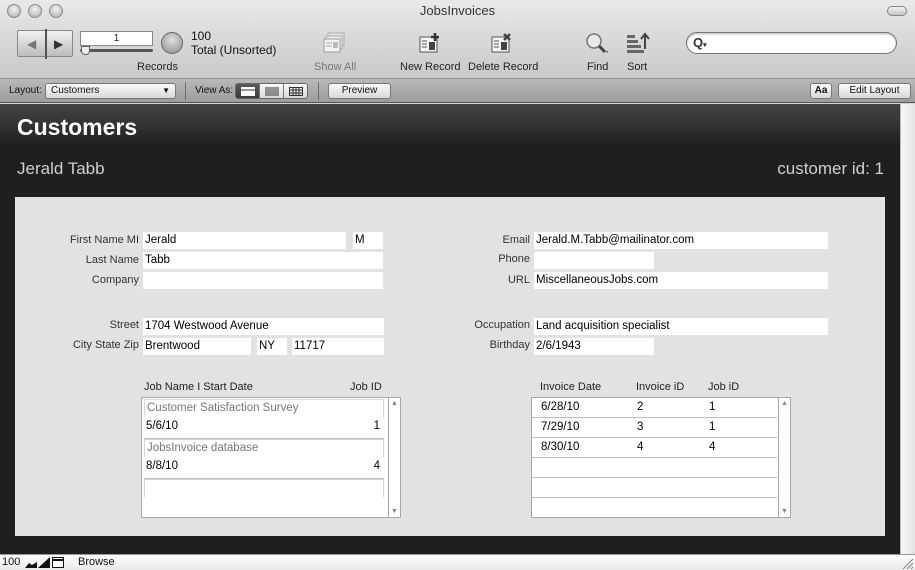 The width and height of the screenshot is (915, 570). I want to click on invoices-portal-row: 8/30/10 4 4, so click(654, 448).